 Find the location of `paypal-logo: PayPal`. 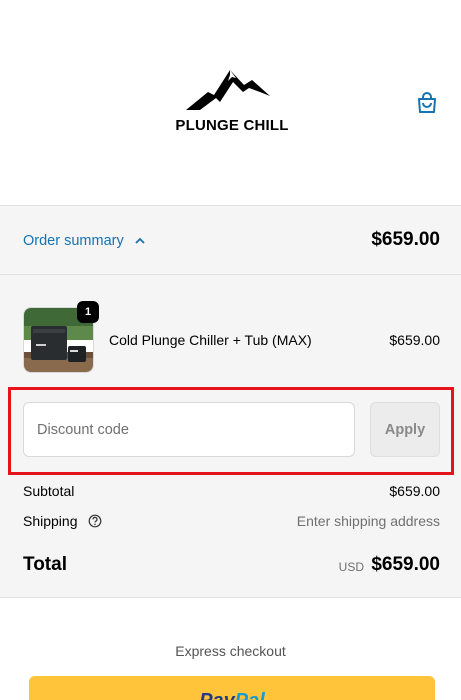

paypal-logo: PayPal is located at coordinates (232, 695).